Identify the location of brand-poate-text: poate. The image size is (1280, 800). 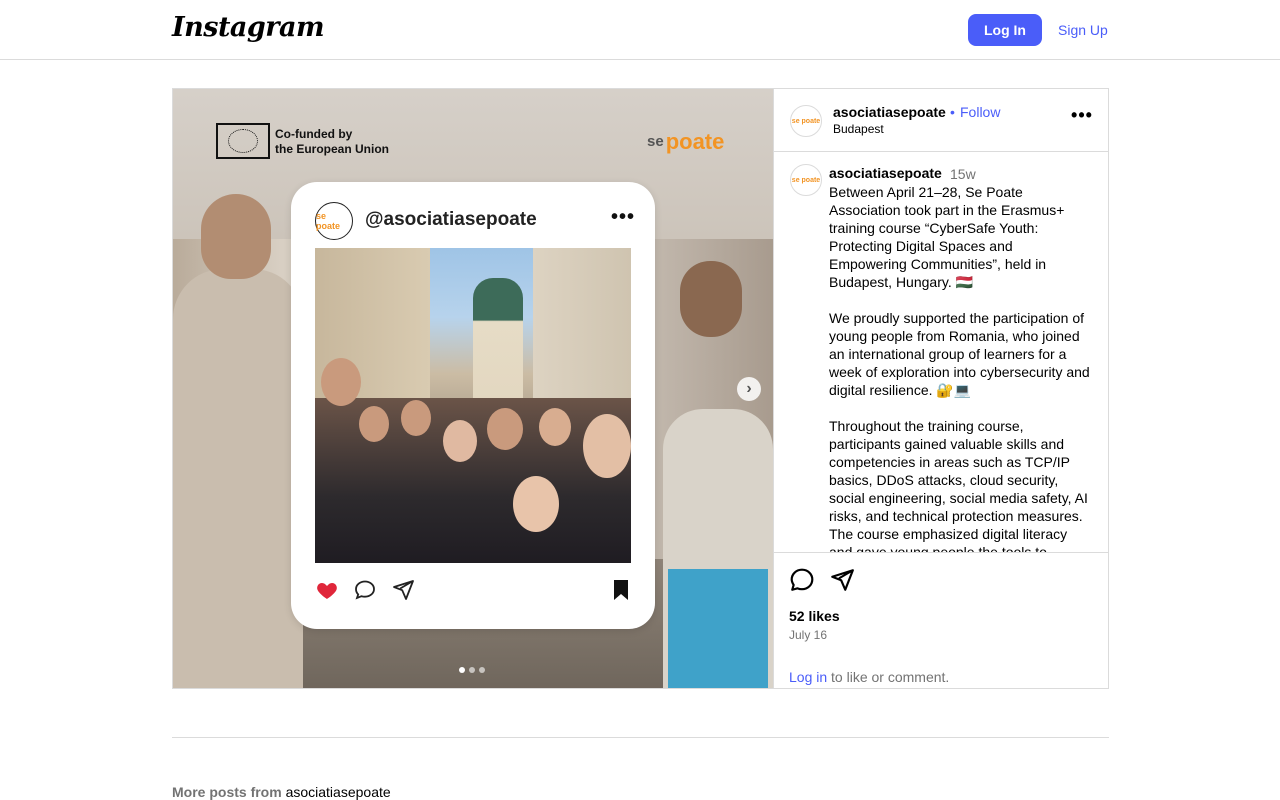
(695, 141).